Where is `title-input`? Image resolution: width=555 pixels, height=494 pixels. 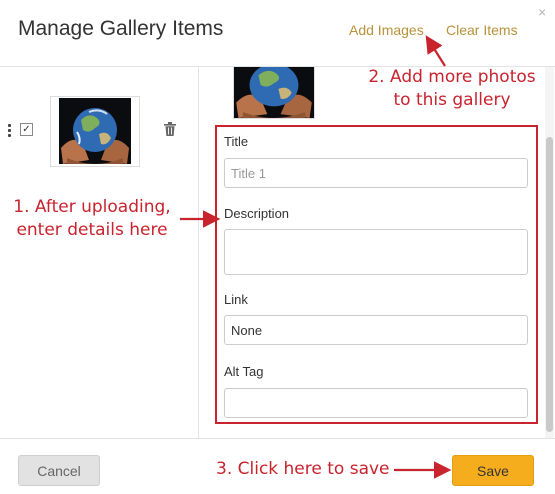
title-input is located at coordinates (376, 173).